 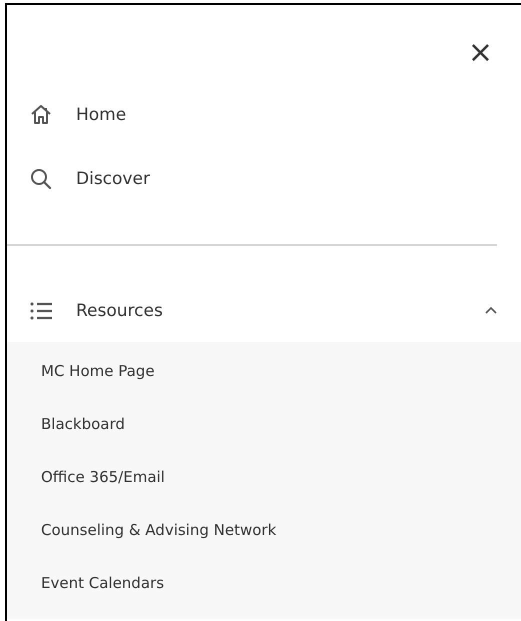 I want to click on submenu-link: Event Calendars, so click(x=264, y=582).